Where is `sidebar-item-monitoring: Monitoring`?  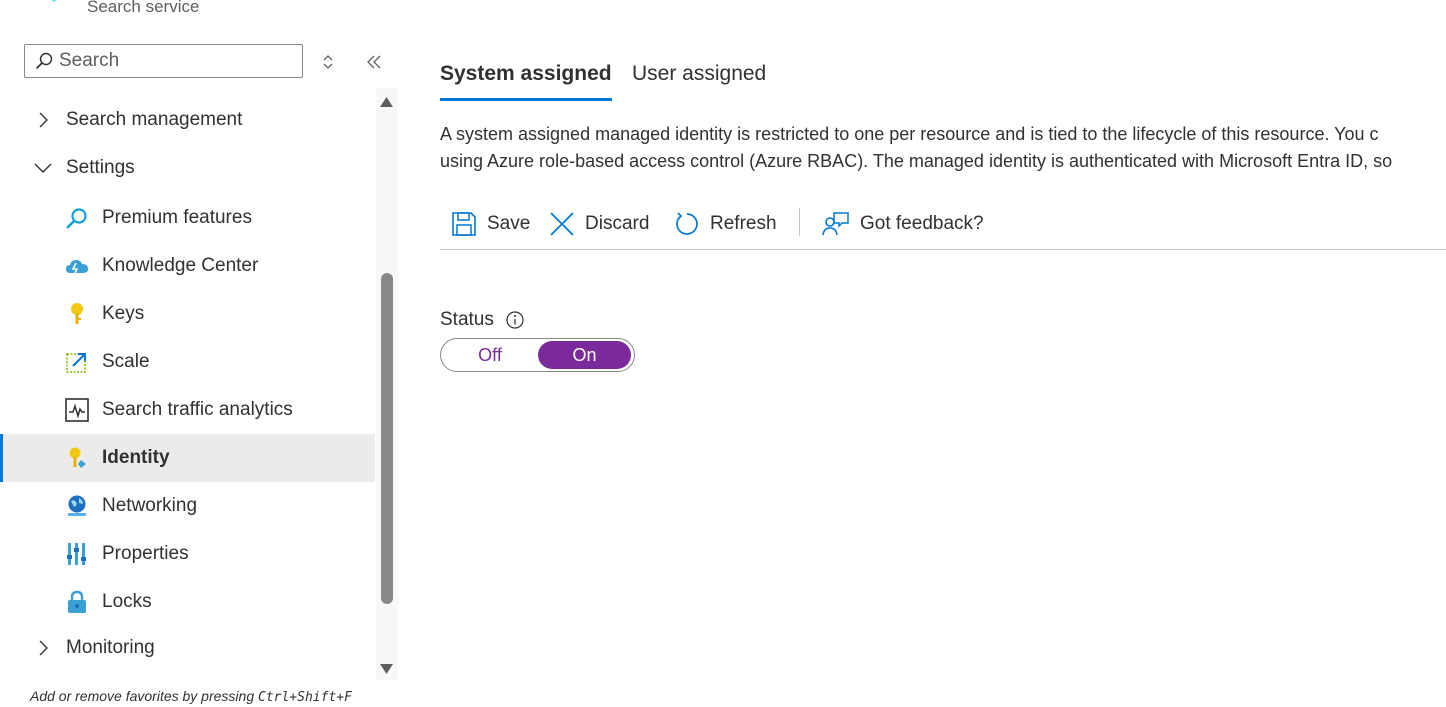 sidebar-item-monitoring: Monitoring is located at coordinates (187, 648).